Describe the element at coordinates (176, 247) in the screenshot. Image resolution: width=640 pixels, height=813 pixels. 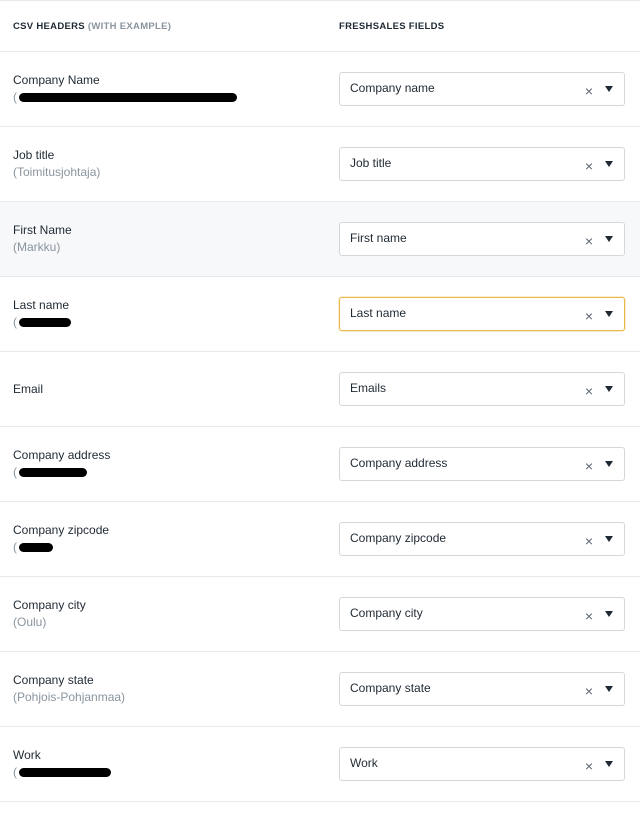
I see `csv-example-value: (Markku)` at that location.